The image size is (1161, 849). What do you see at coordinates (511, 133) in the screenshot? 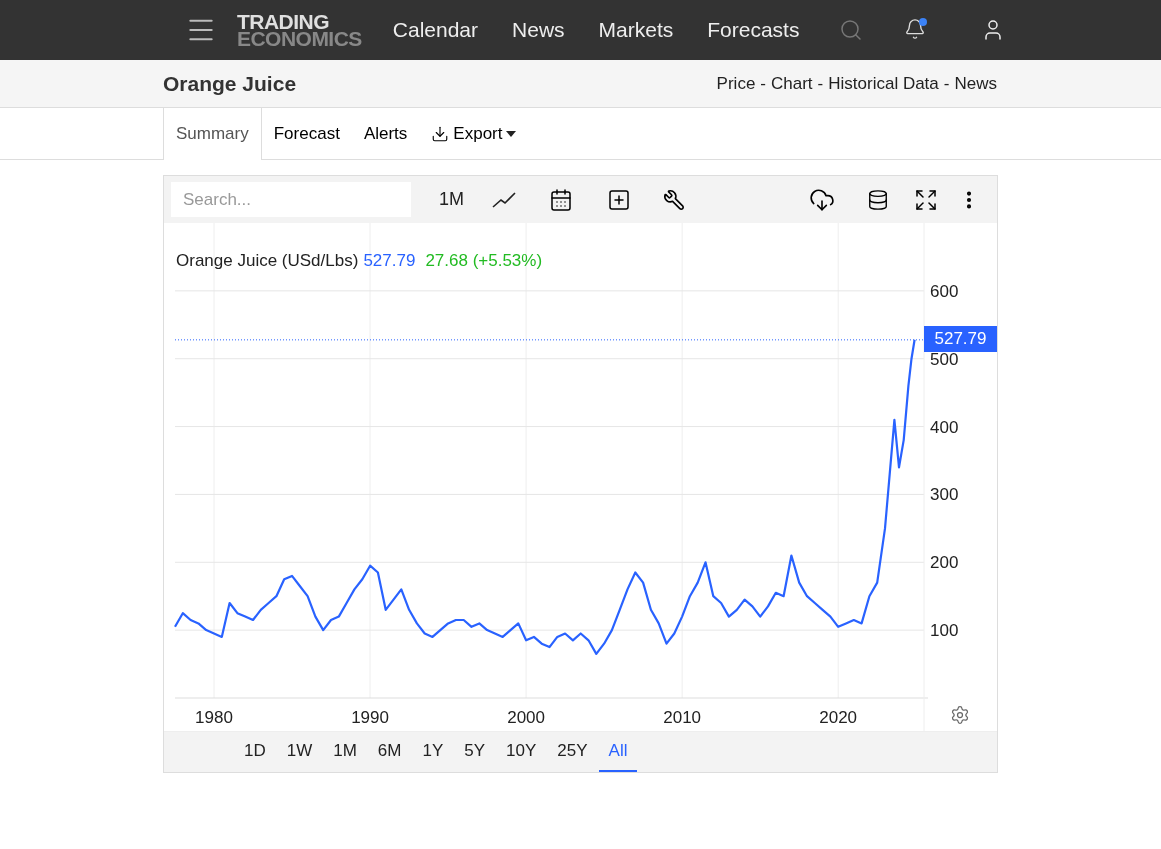
I see `caret-icon` at bounding box center [511, 133].